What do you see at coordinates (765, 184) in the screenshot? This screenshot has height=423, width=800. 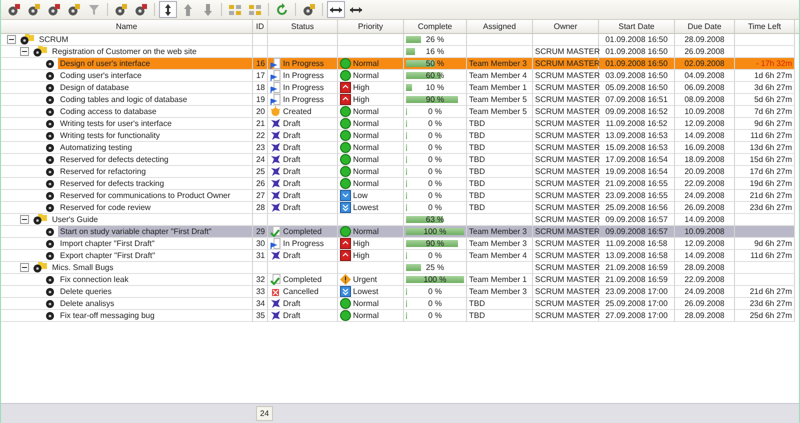 I see `table-cell: 19d 6h 27m` at bounding box center [765, 184].